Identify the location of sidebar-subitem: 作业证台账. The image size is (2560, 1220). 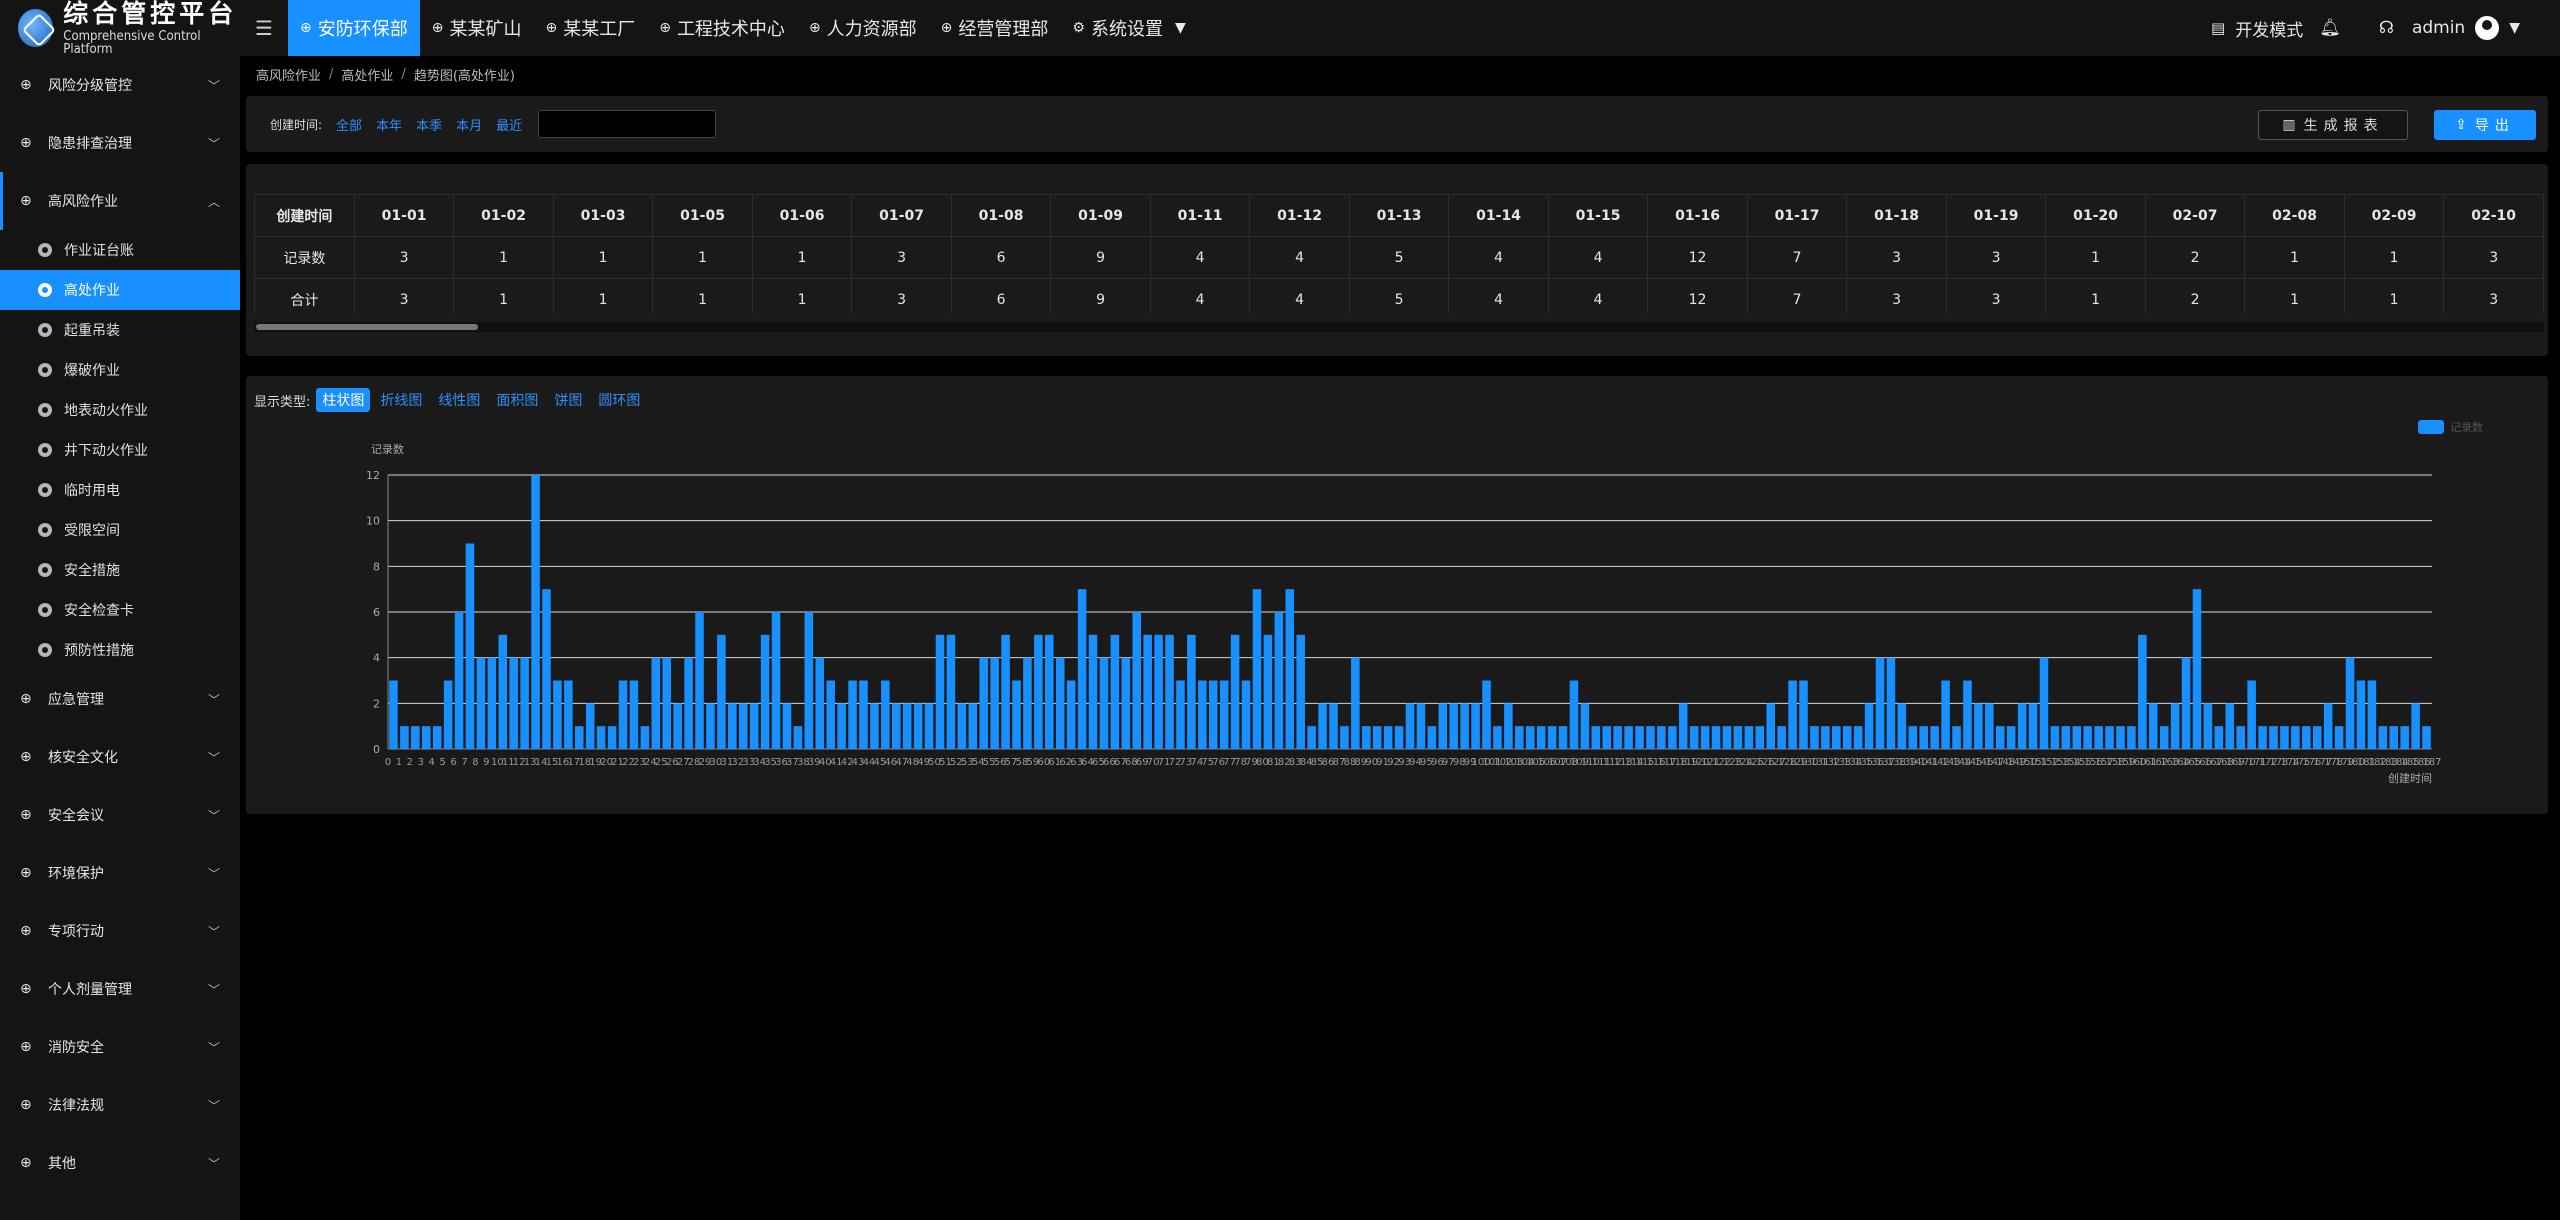
(120, 250).